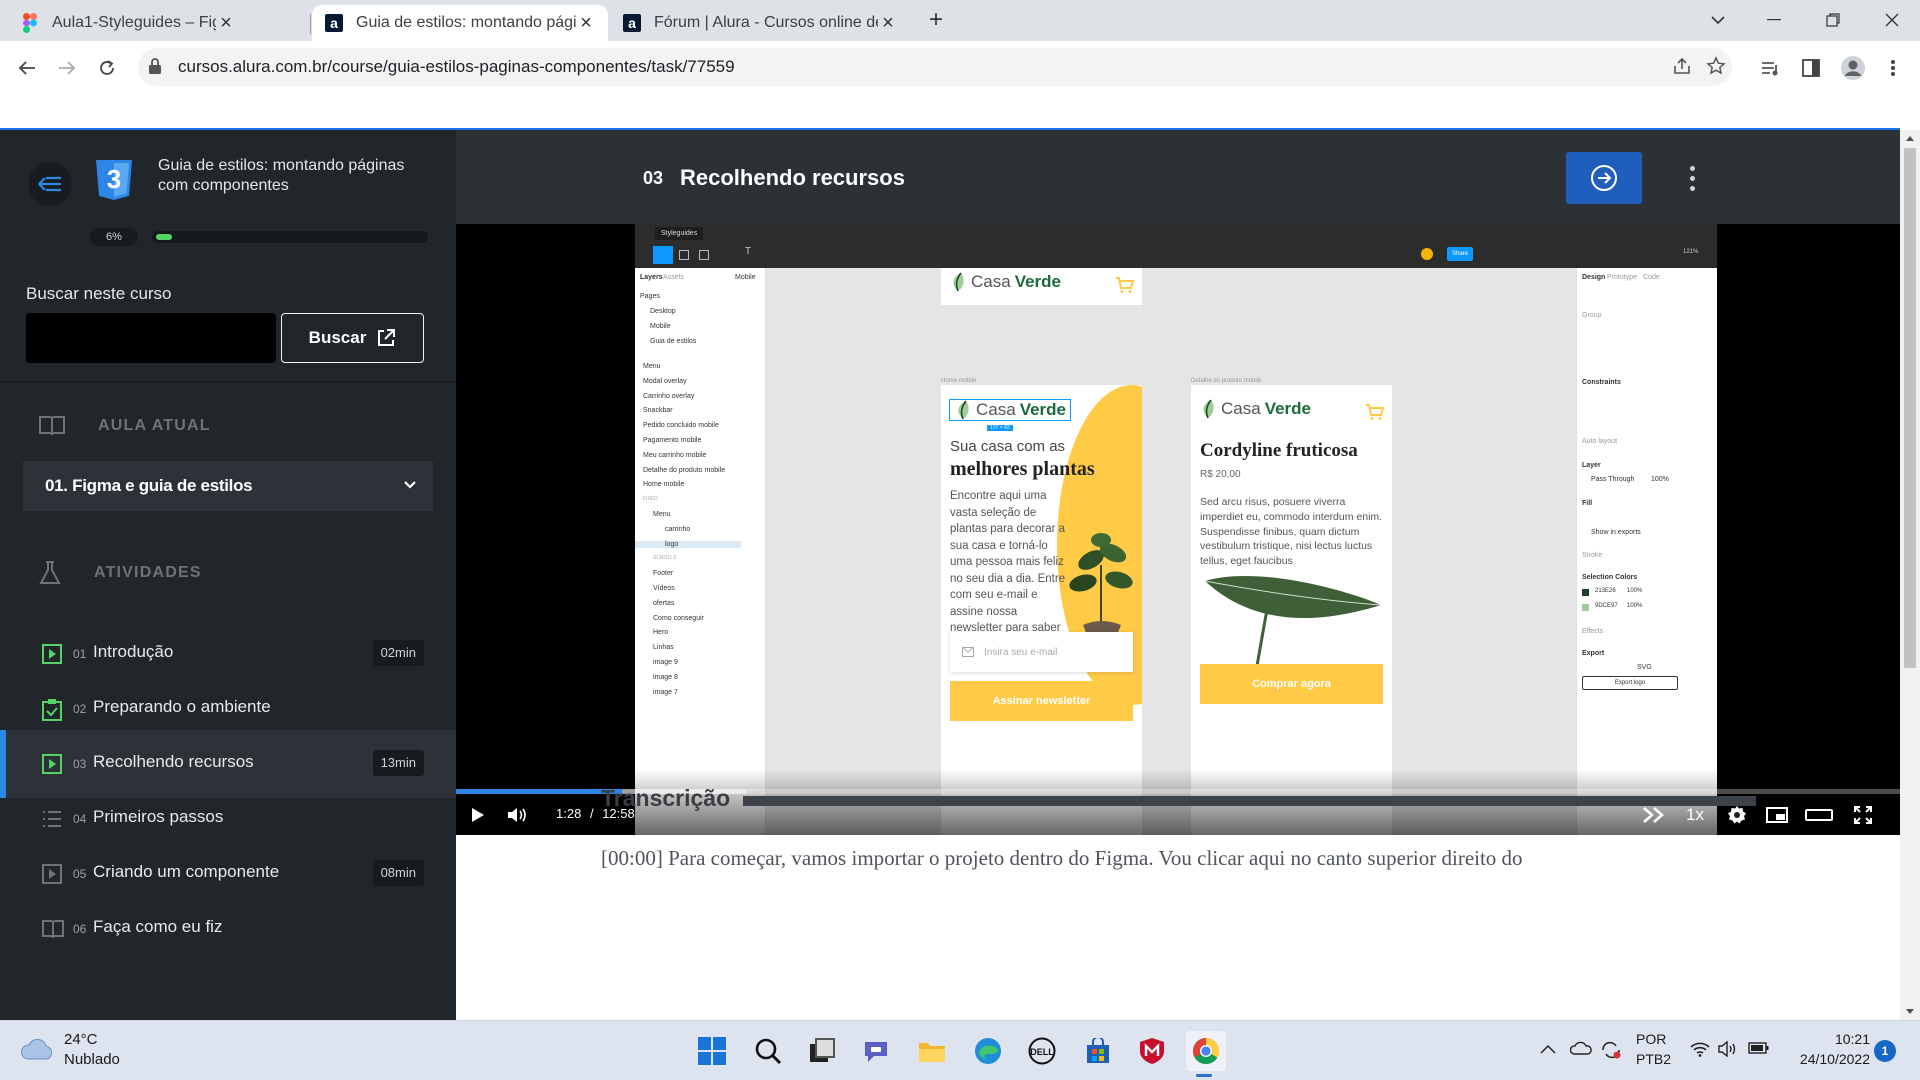  Describe the element at coordinates (27, 68) in the screenshot. I see `back-button` at that location.